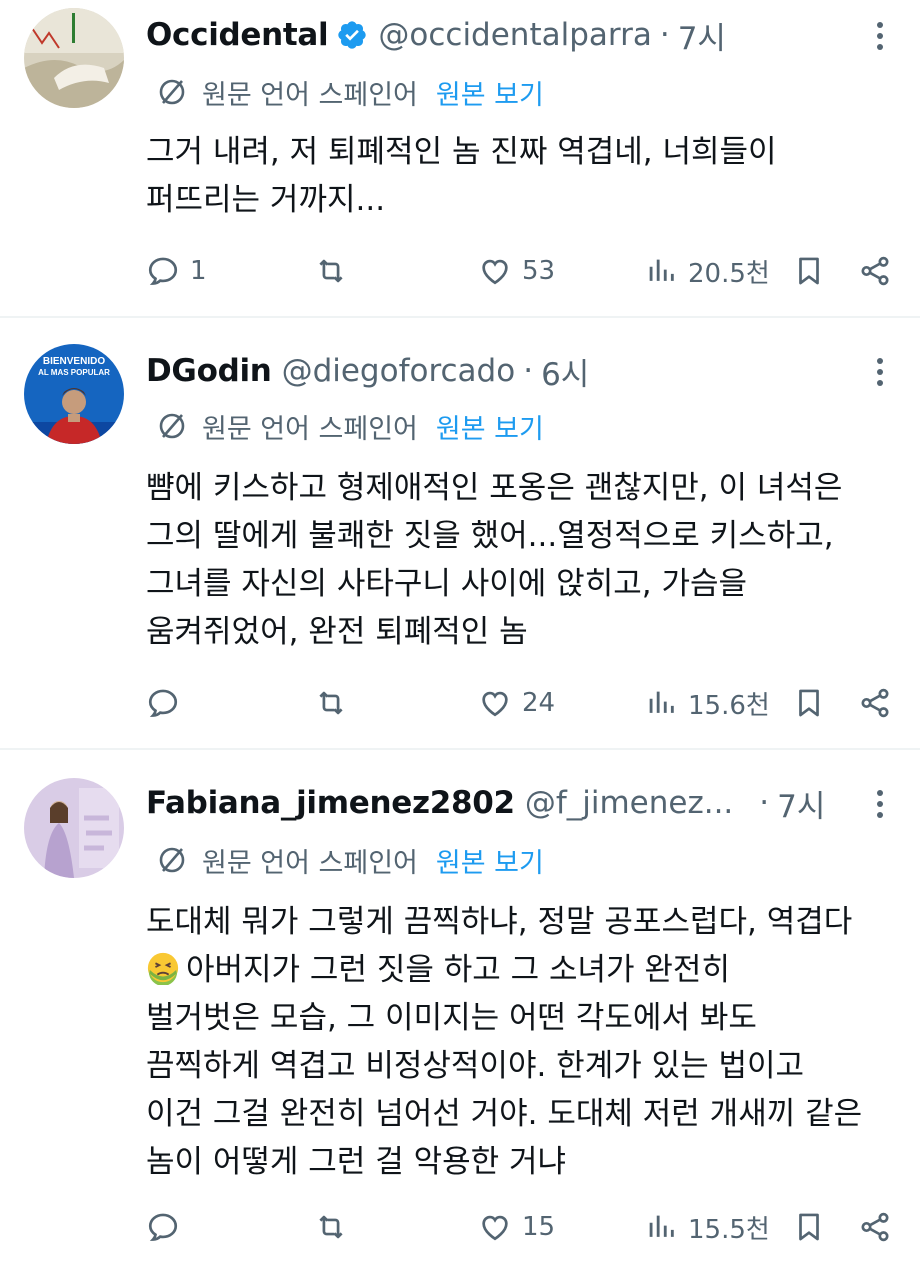  I want to click on tweet-text-line: 놈이 어떻게 그런 걸 악용한 거냐, so click(356, 1162).